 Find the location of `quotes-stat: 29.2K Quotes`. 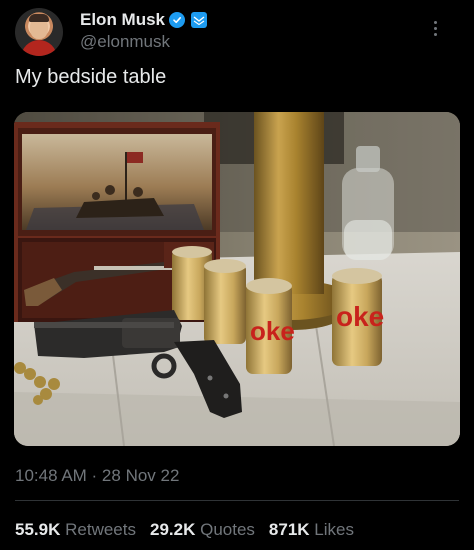

quotes-stat: 29.2K Quotes is located at coordinates (202, 530).